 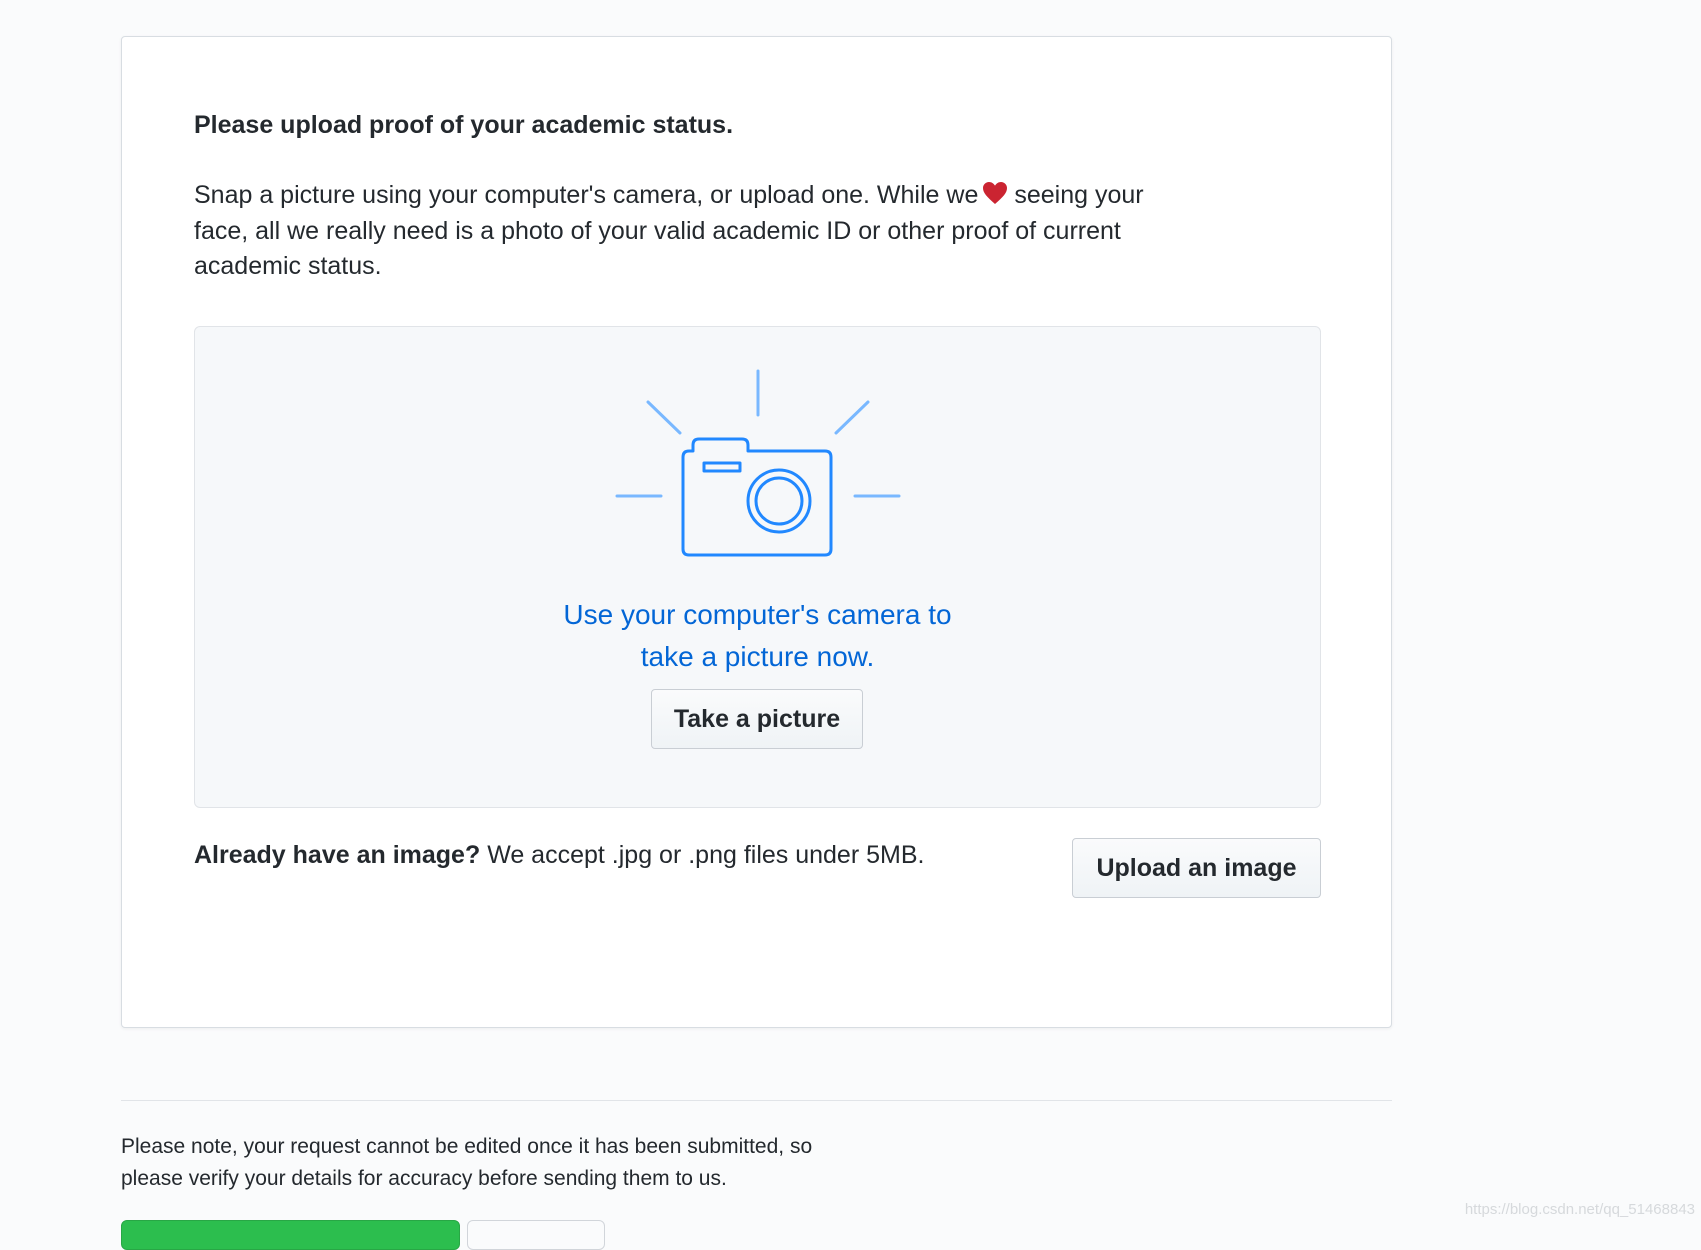 I want to click on upload-hint-text: We accept .jpg or .png files under 5MB., so click(x=706, y=855).